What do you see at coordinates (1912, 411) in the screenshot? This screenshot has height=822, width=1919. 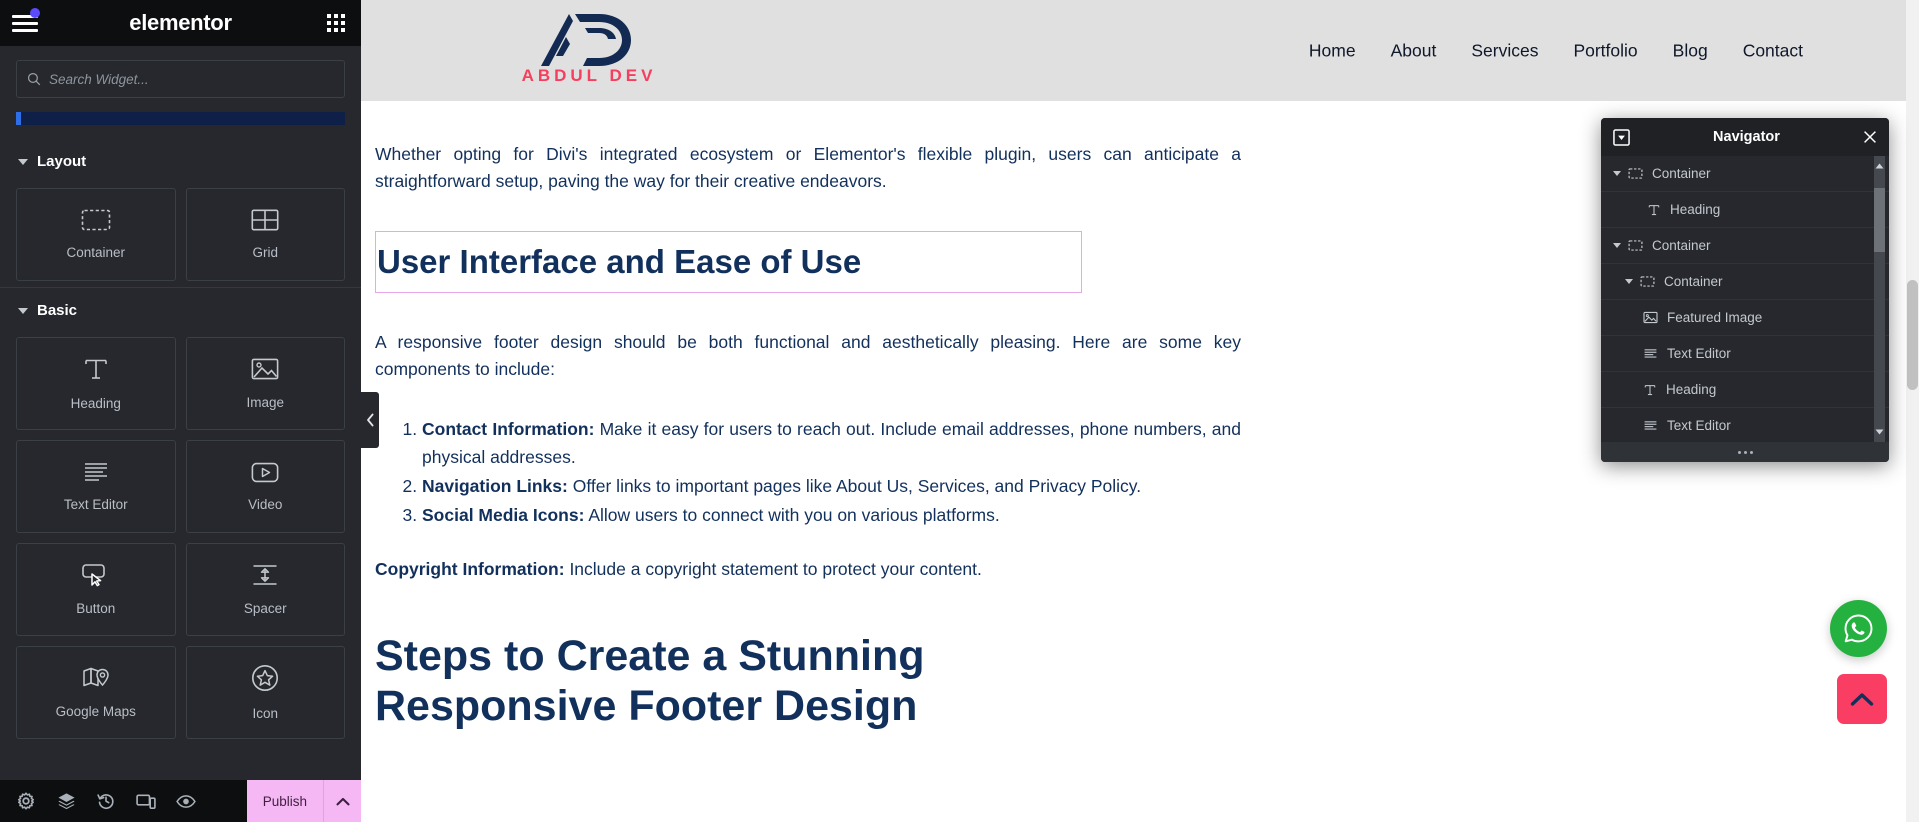 I see `page-scrollbar` at bounding box center [1912, 411].